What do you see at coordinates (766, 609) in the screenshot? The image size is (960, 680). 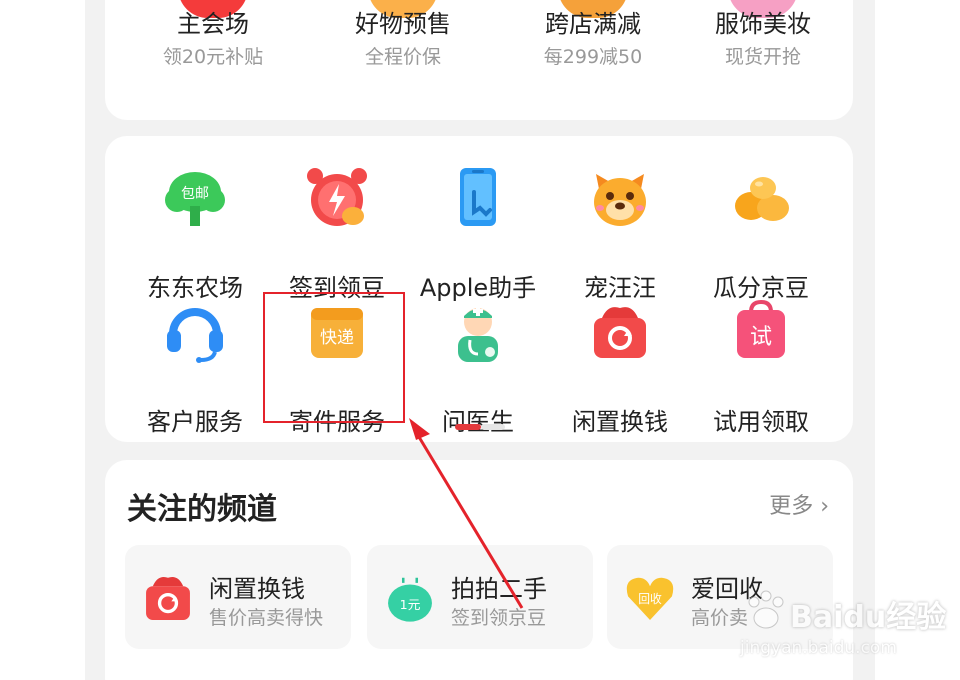 I see `paw-icon` at bounding box center [766, 609].